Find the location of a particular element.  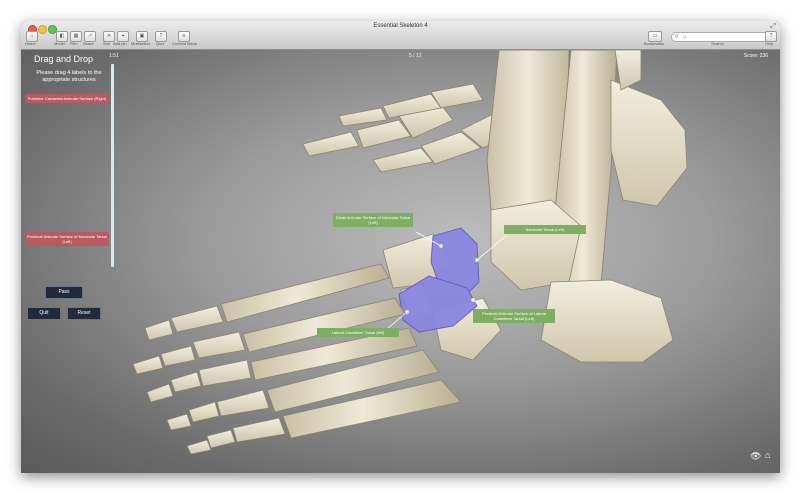

quiz-timer: 1:51 is located at coordinates (114, 56).